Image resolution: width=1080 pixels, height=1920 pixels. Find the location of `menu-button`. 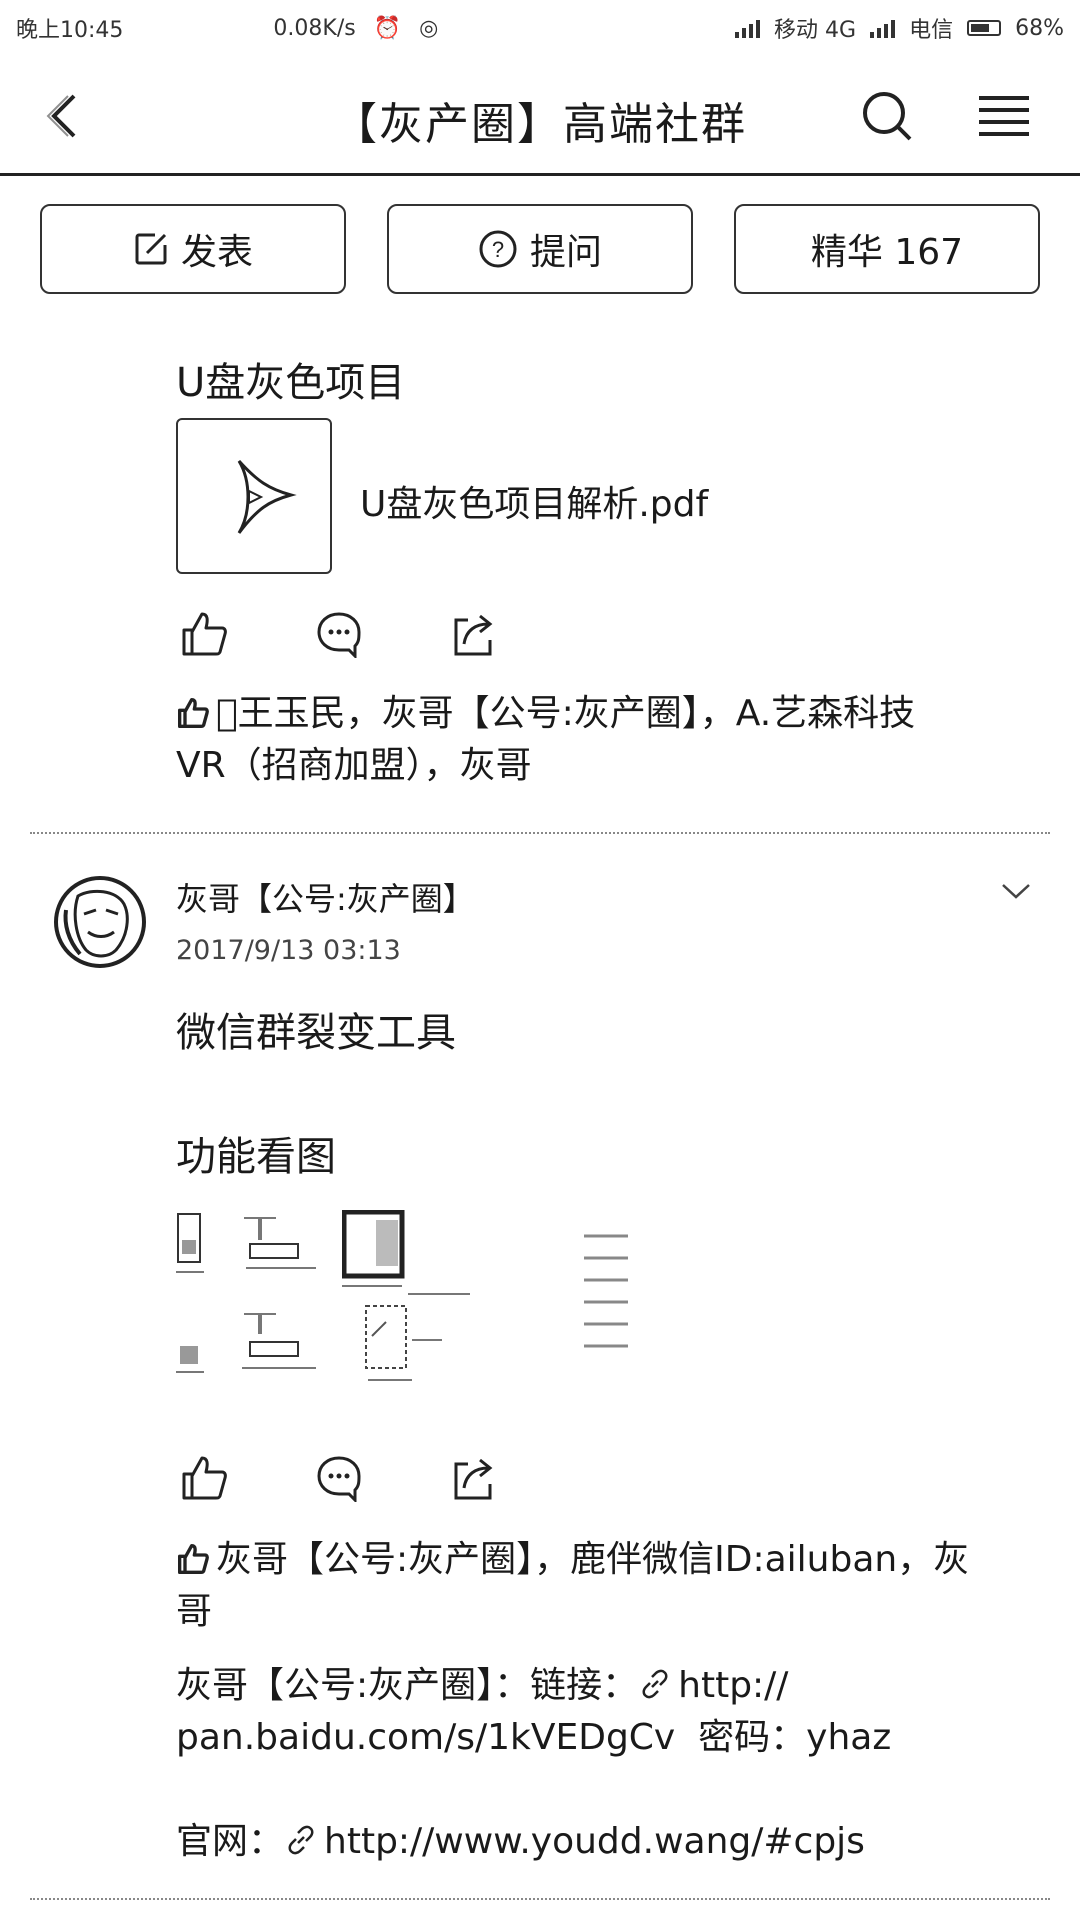

menu-button is located at coordinates (1004, 116).